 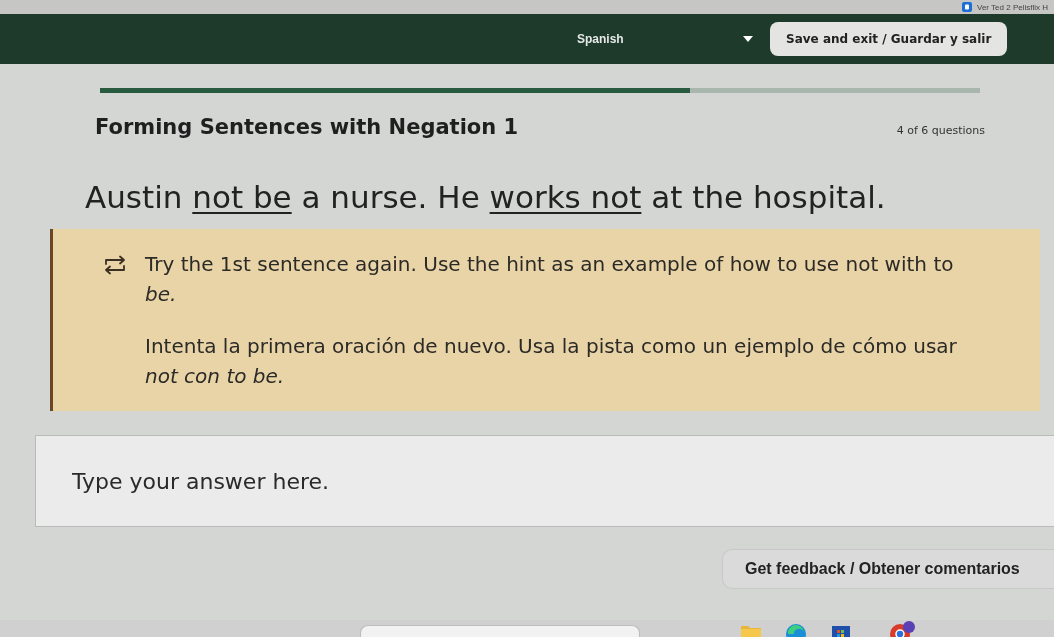 I want to click on question-counter: 4 of 6 questions, so click(x=940, y=131).